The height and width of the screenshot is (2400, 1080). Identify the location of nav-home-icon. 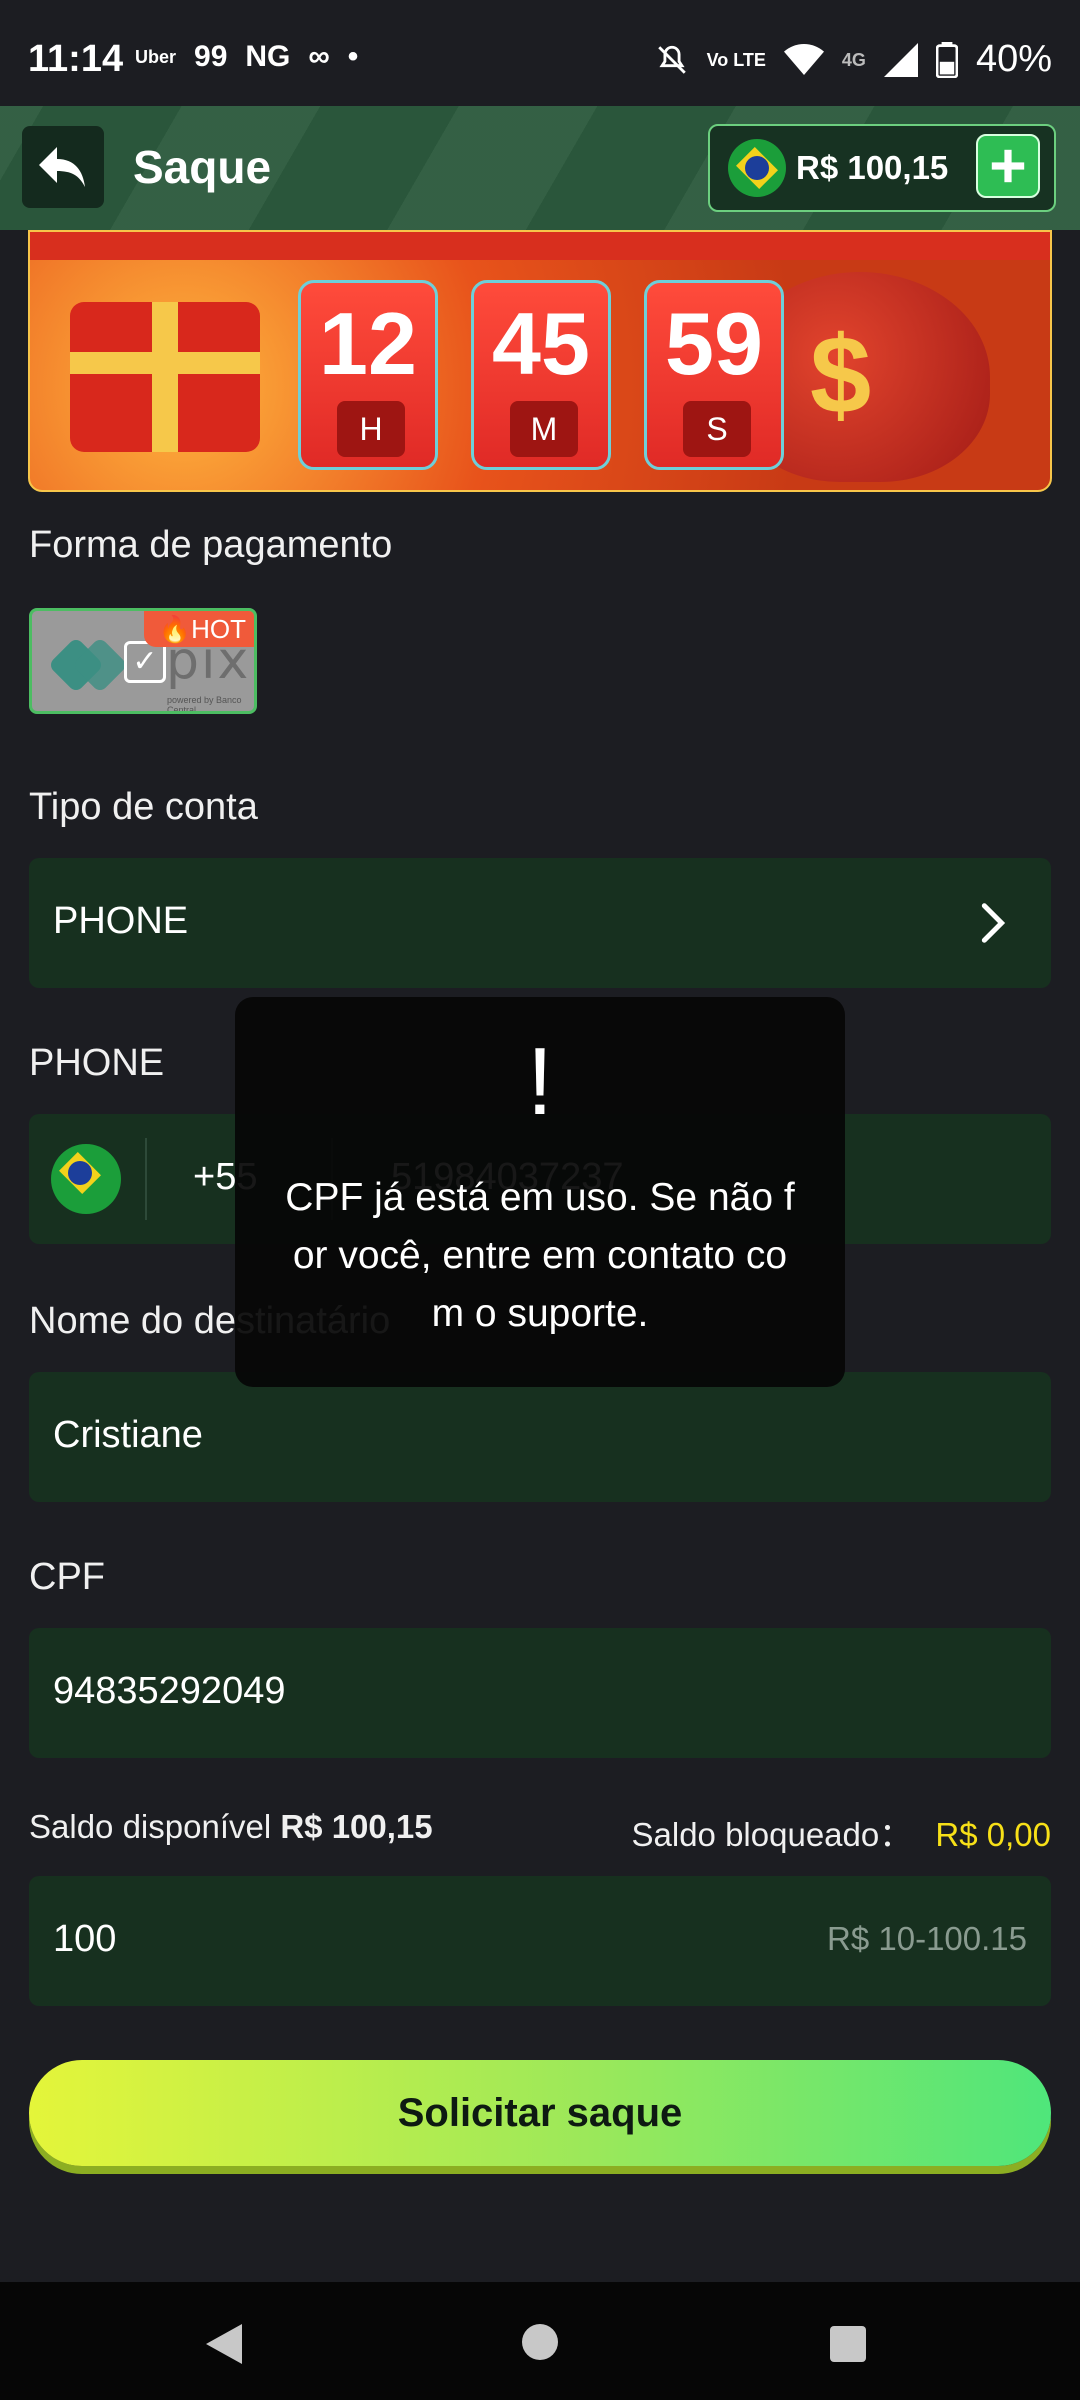
(540, 2342).